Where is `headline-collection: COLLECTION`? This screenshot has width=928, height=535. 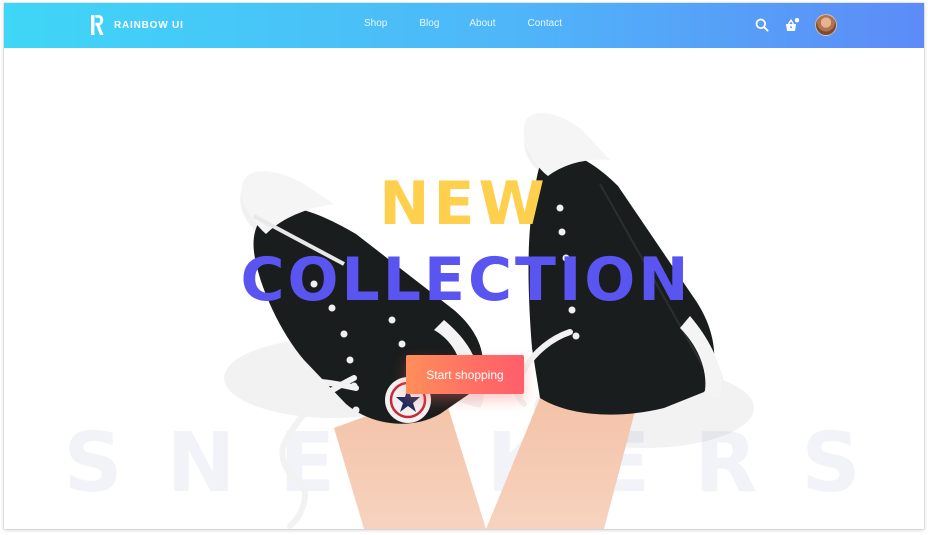 headline-collection: COLLECTION is located at coordinates (466, 280).